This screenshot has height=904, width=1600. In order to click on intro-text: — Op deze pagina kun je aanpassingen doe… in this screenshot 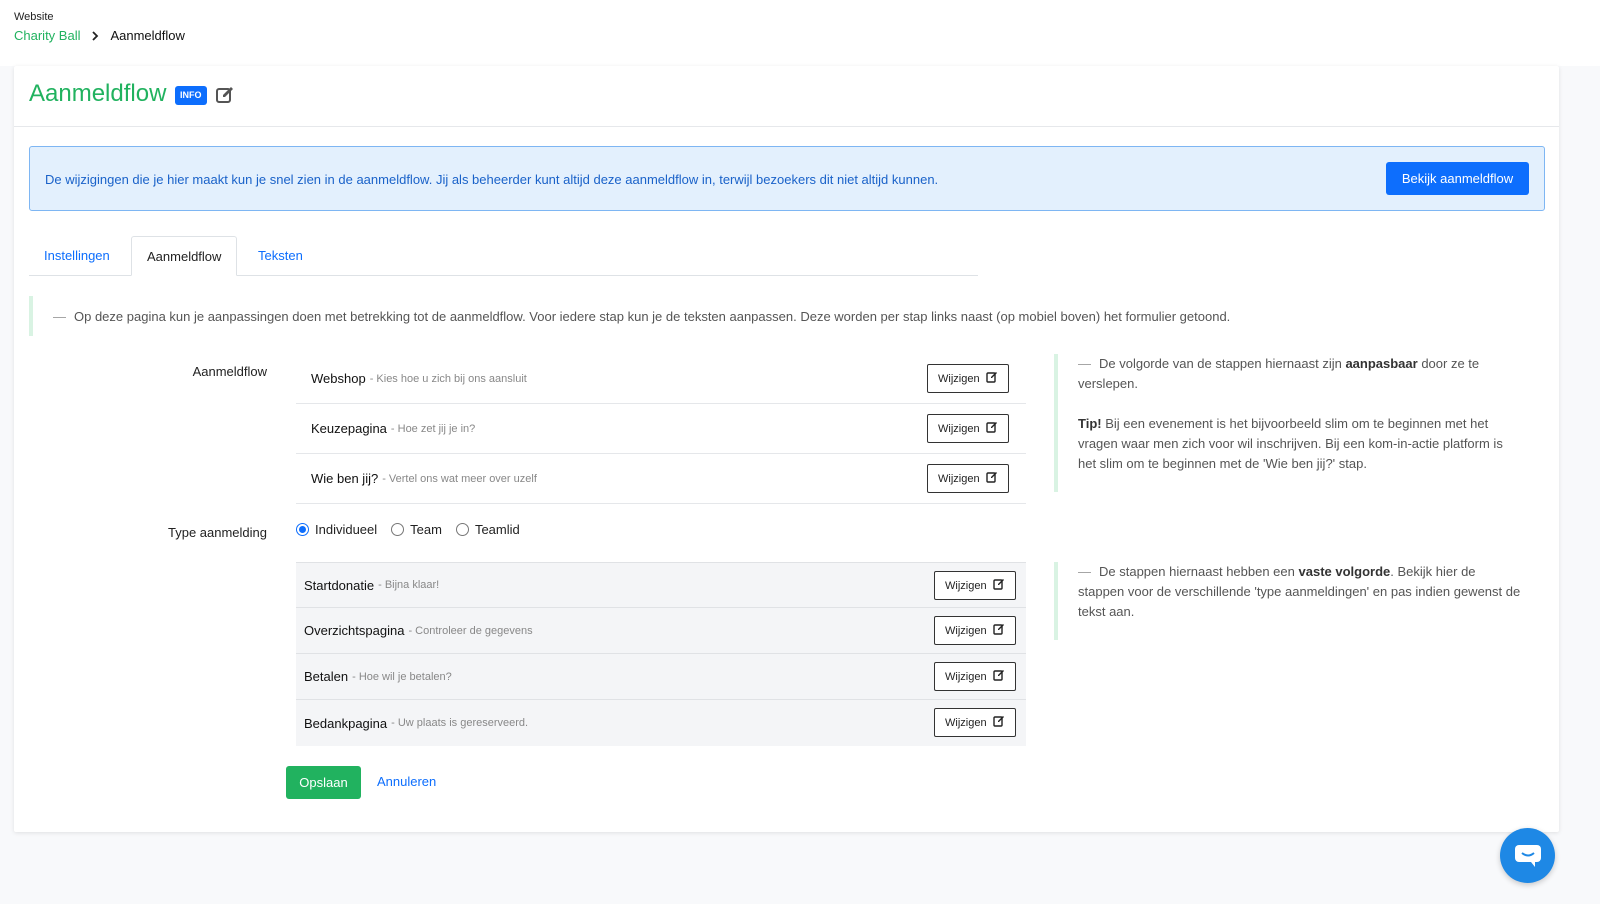, I will do `click(729, 316)`.